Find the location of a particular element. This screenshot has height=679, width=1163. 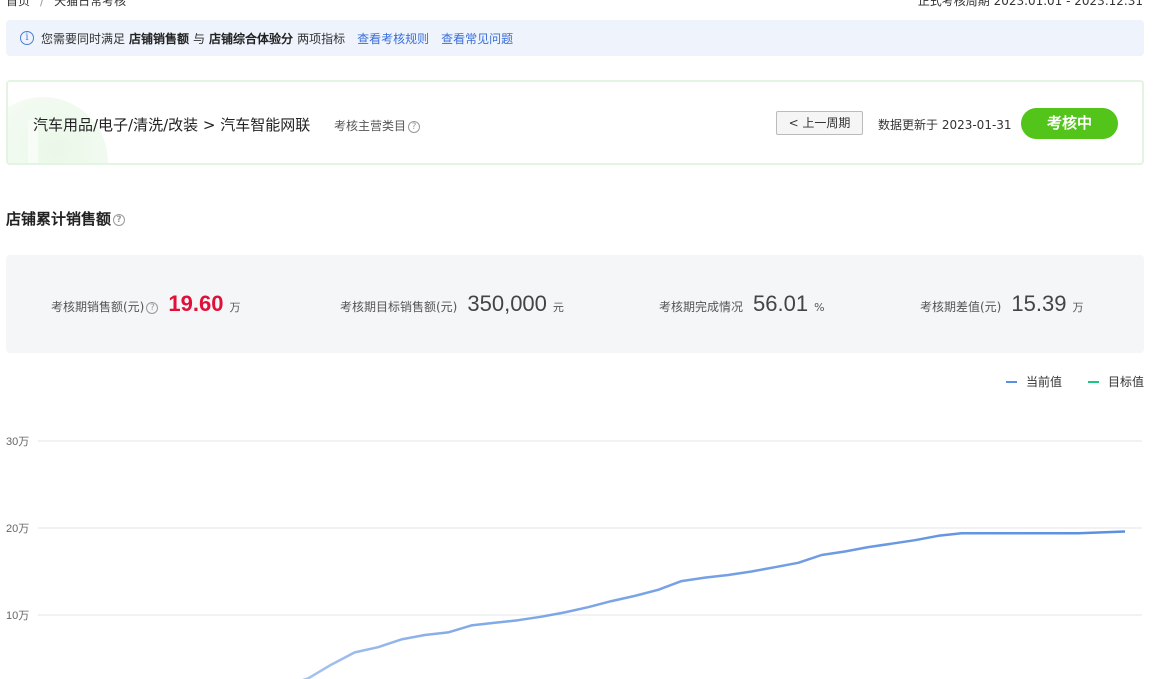

notice-and: 与 is located at coordinates (199, 38).